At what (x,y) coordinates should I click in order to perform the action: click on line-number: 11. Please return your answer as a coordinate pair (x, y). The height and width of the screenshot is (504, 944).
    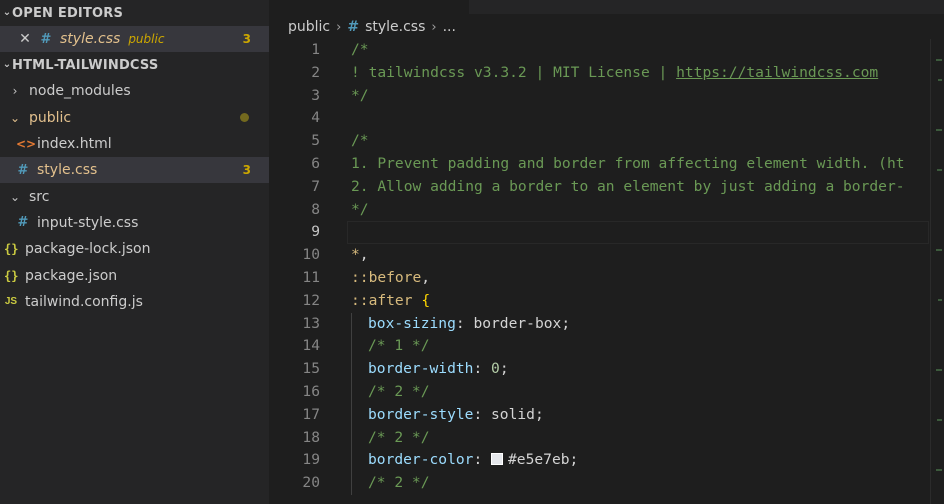
    Looking at the image, I should click on (311, 277).